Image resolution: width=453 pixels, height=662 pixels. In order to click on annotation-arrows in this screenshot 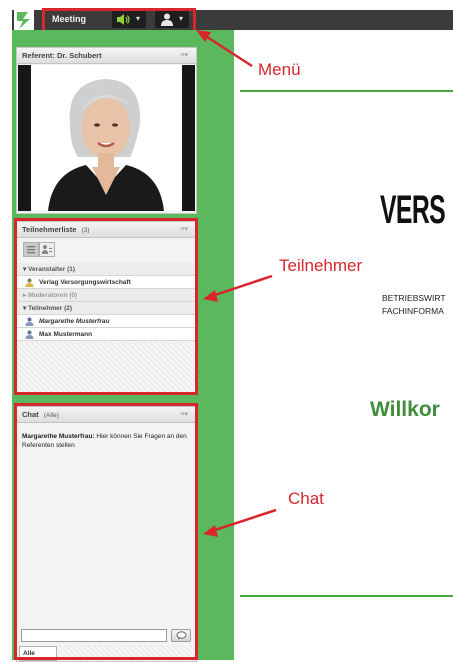, I will do `click(236, 283)`.